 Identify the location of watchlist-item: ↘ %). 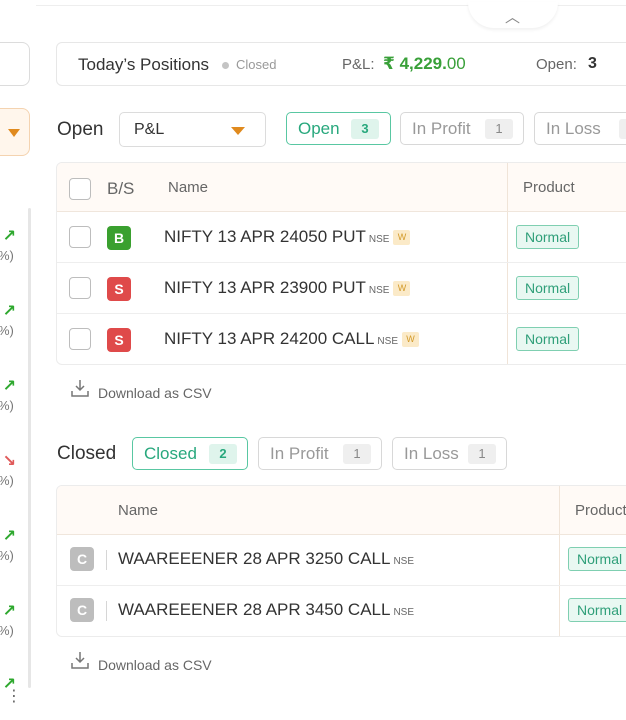
(12, 475).